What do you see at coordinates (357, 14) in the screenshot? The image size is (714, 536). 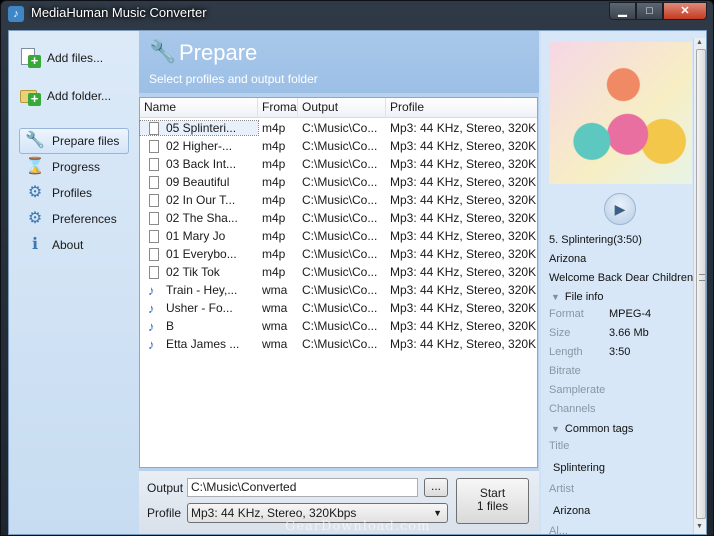 I see `title-bar: ♪ MediaHuman Music Converter ▁ □ ✕` at bounding box center [357, 14].